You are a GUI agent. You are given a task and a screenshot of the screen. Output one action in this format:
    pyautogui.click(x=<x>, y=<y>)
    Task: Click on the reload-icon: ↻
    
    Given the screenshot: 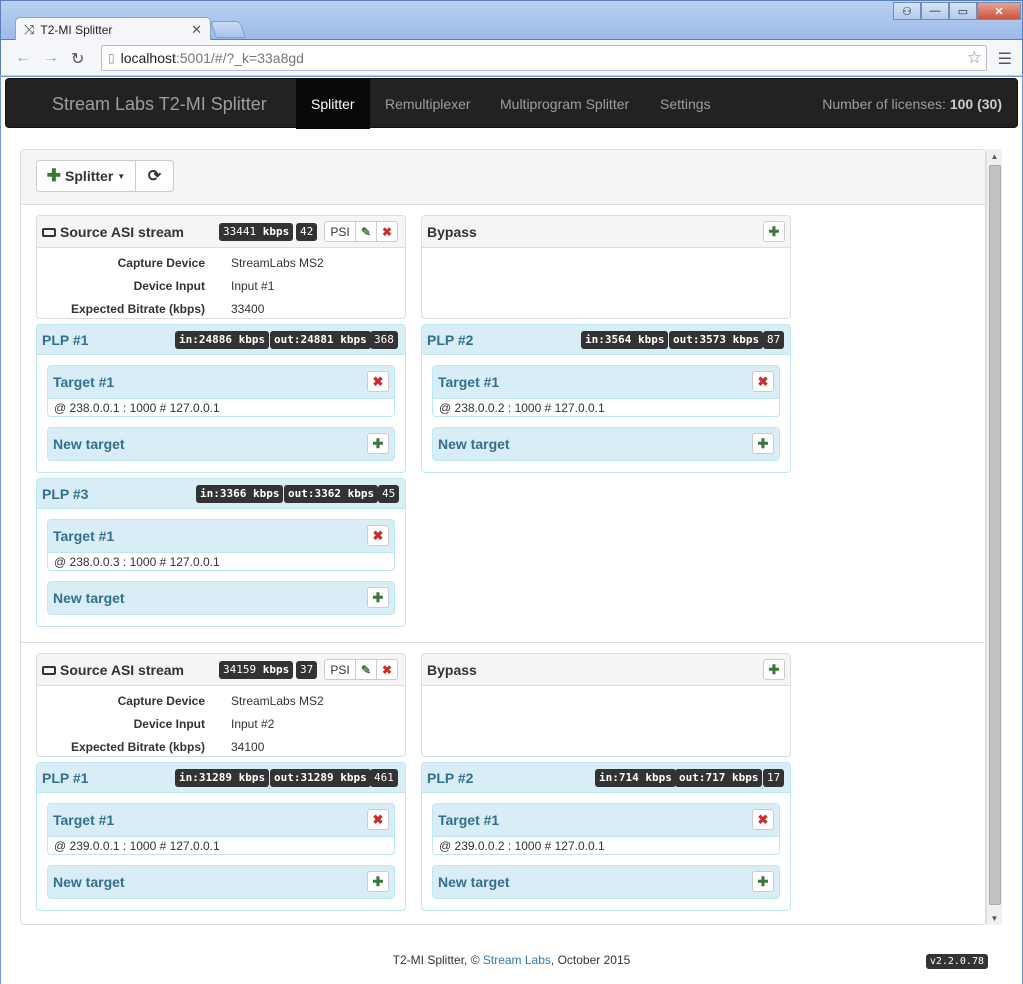 What is the action you would take?
    pyautogui.click(x=77, y=59)
    